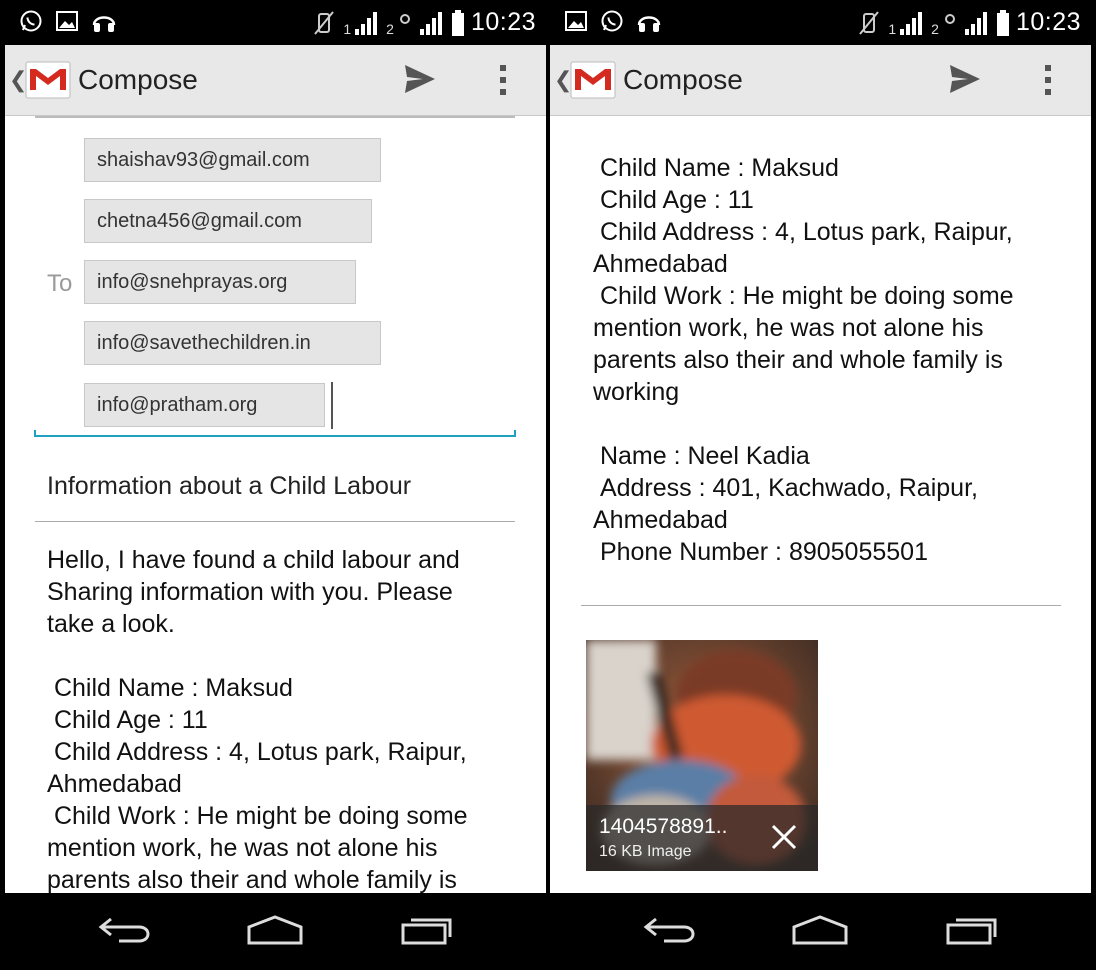 This screenshot has width=1096, height=970. What do you see at coordinates (229, 486) in the screenshot?
I see `subject-field: Information about a Child Labour` at bounding box center [229, 486].